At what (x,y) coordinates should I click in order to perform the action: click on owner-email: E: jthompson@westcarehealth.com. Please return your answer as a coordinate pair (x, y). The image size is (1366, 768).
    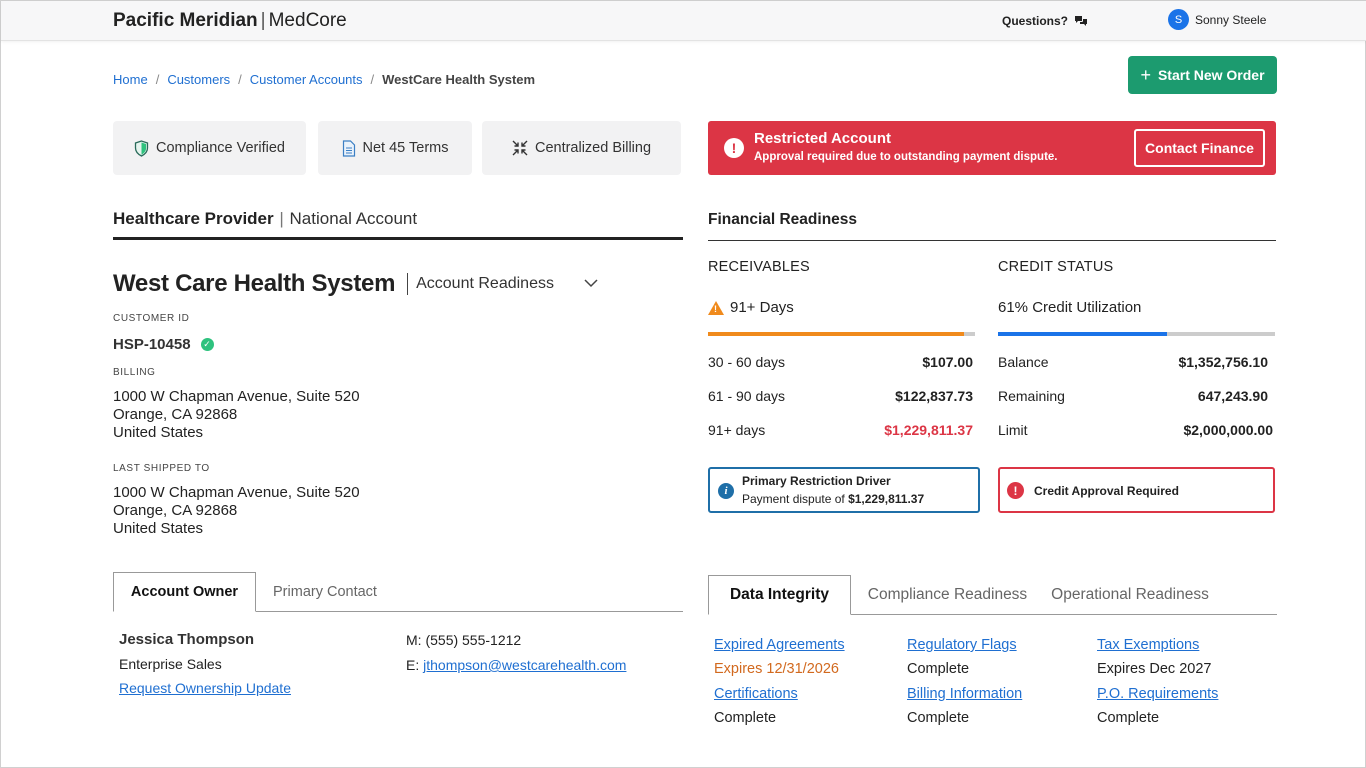
    Looking at the image, I should click on (516, 665).